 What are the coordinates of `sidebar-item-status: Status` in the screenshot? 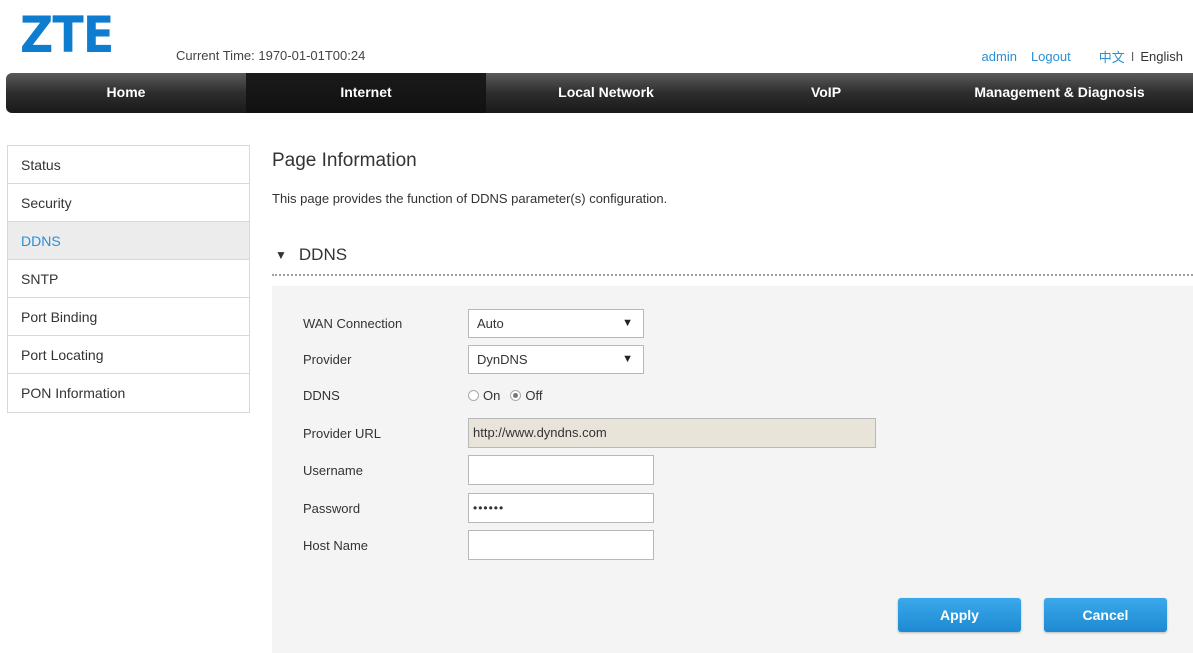 It's located at (128, 165).